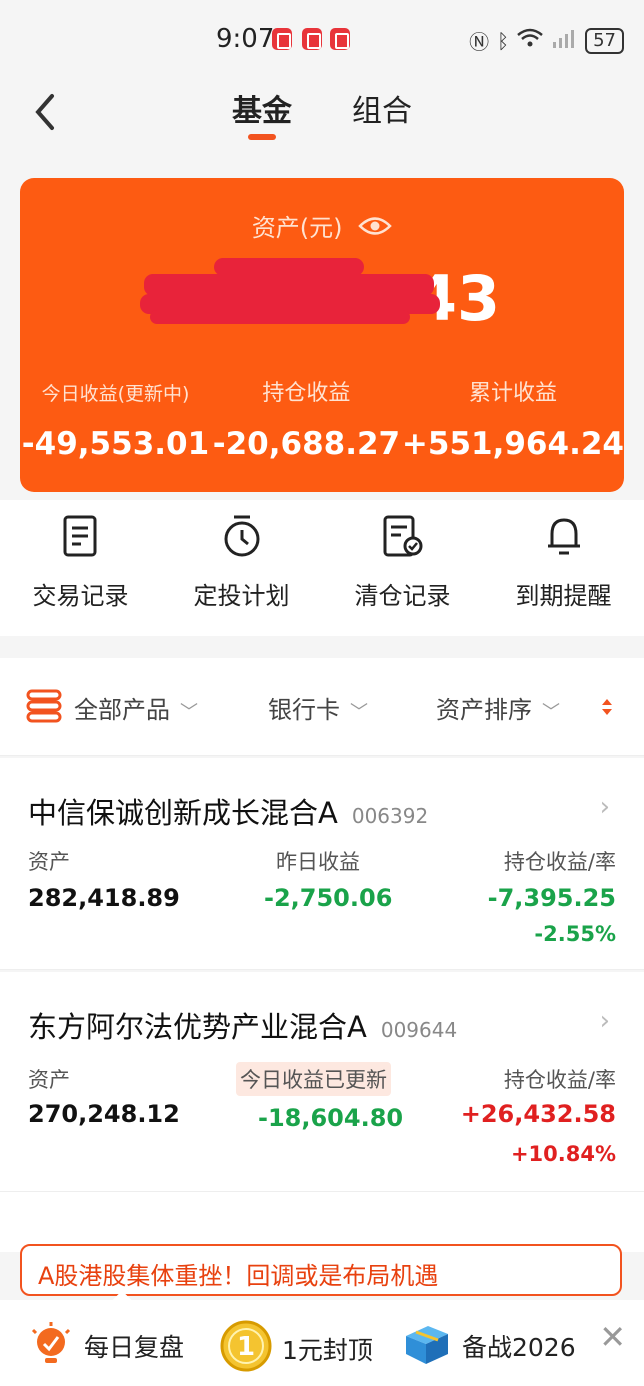 This screenshot has width=644, height=1386. I want to click on tab-fund: 基金, so click(262, 108).